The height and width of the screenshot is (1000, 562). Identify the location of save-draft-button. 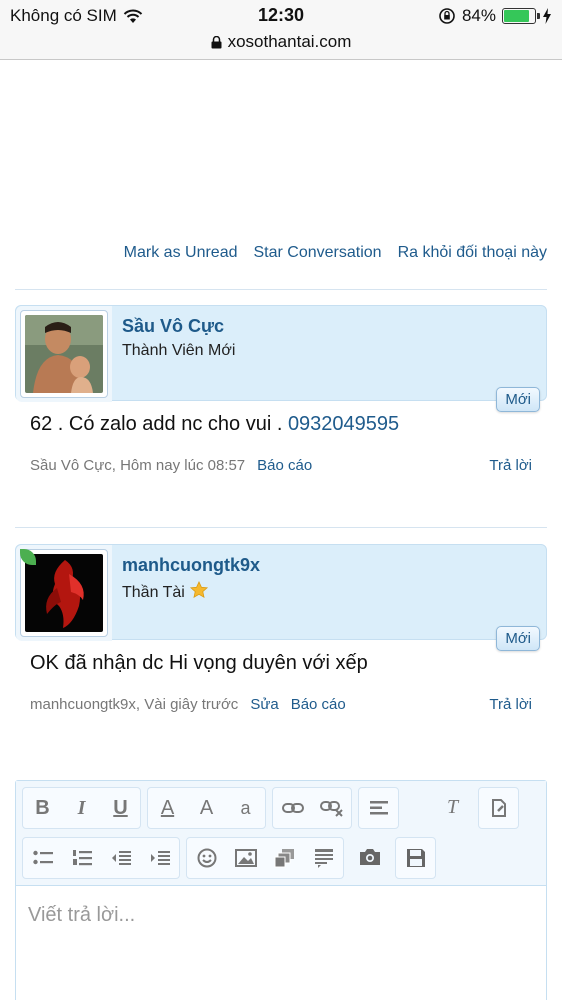
(415, 858).